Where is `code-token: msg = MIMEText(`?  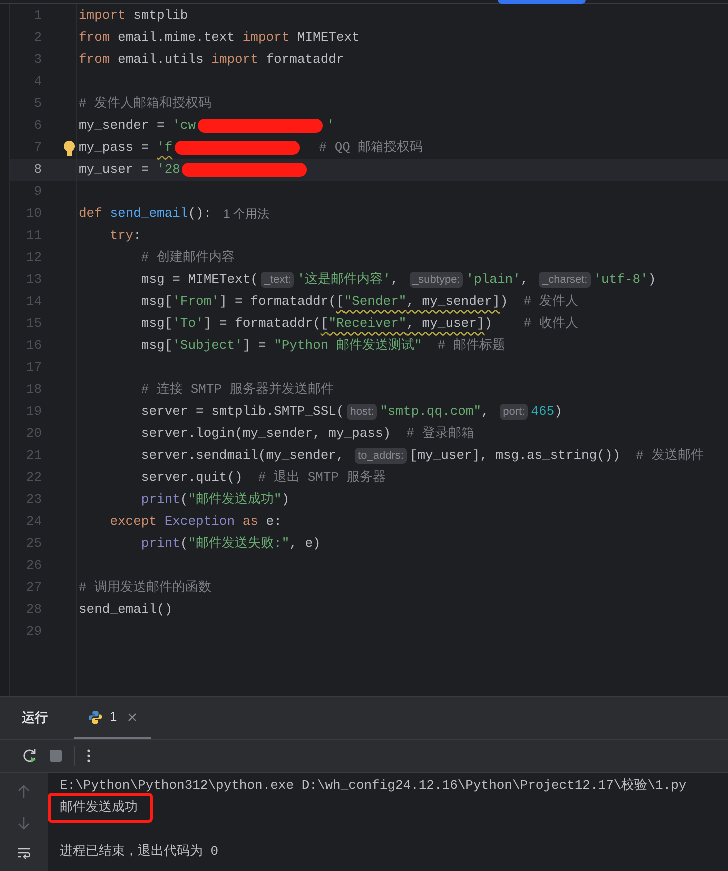
code-token: msg = MIMEText( is located at coordinates (199, 280).